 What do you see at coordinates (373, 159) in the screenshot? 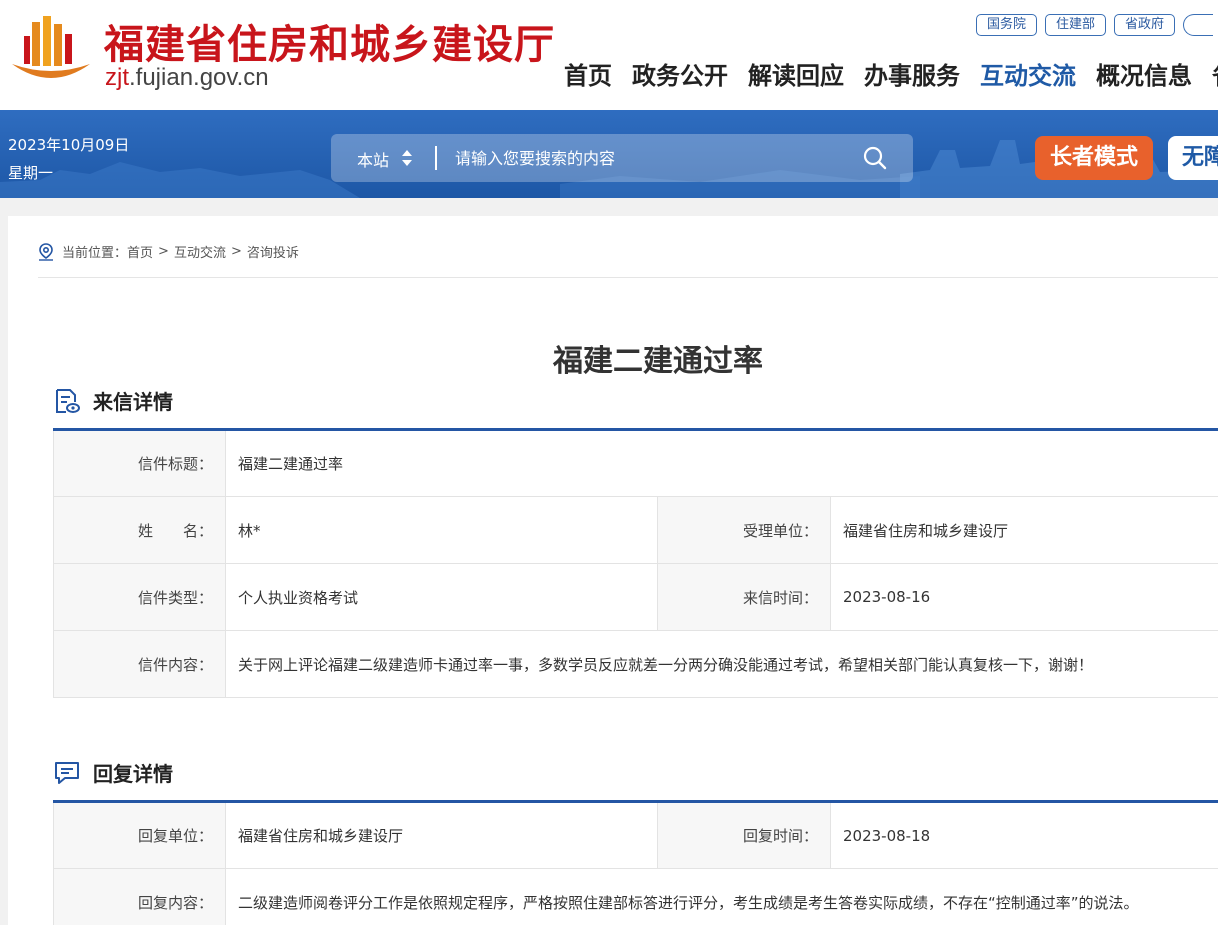
I see `search-scope-select: 本站` at bounding box center [373, 159].